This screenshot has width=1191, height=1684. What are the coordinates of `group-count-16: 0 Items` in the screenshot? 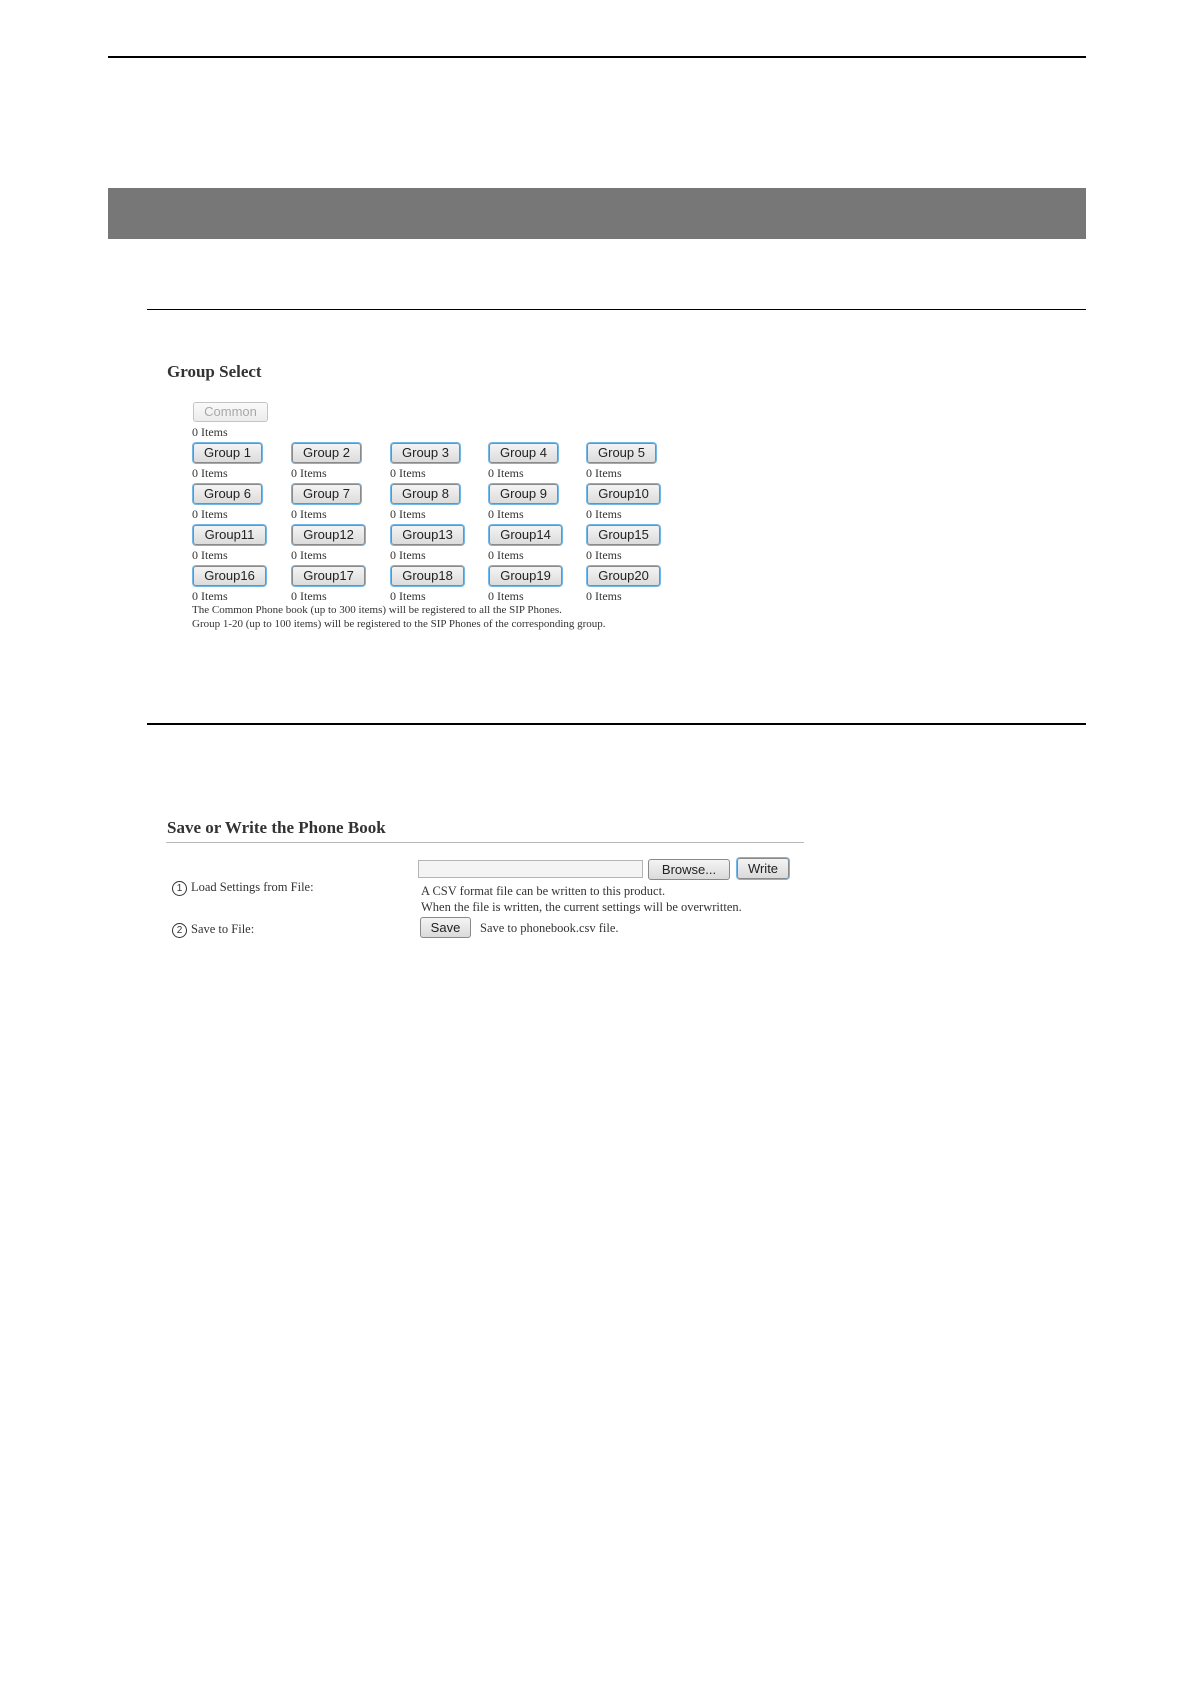 It's located at (210, 596).